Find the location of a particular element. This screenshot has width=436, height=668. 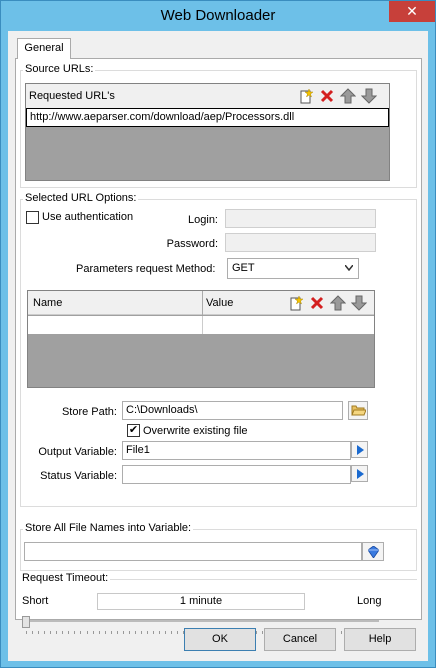

browse-folder-button is located at coordinates (358, 410).